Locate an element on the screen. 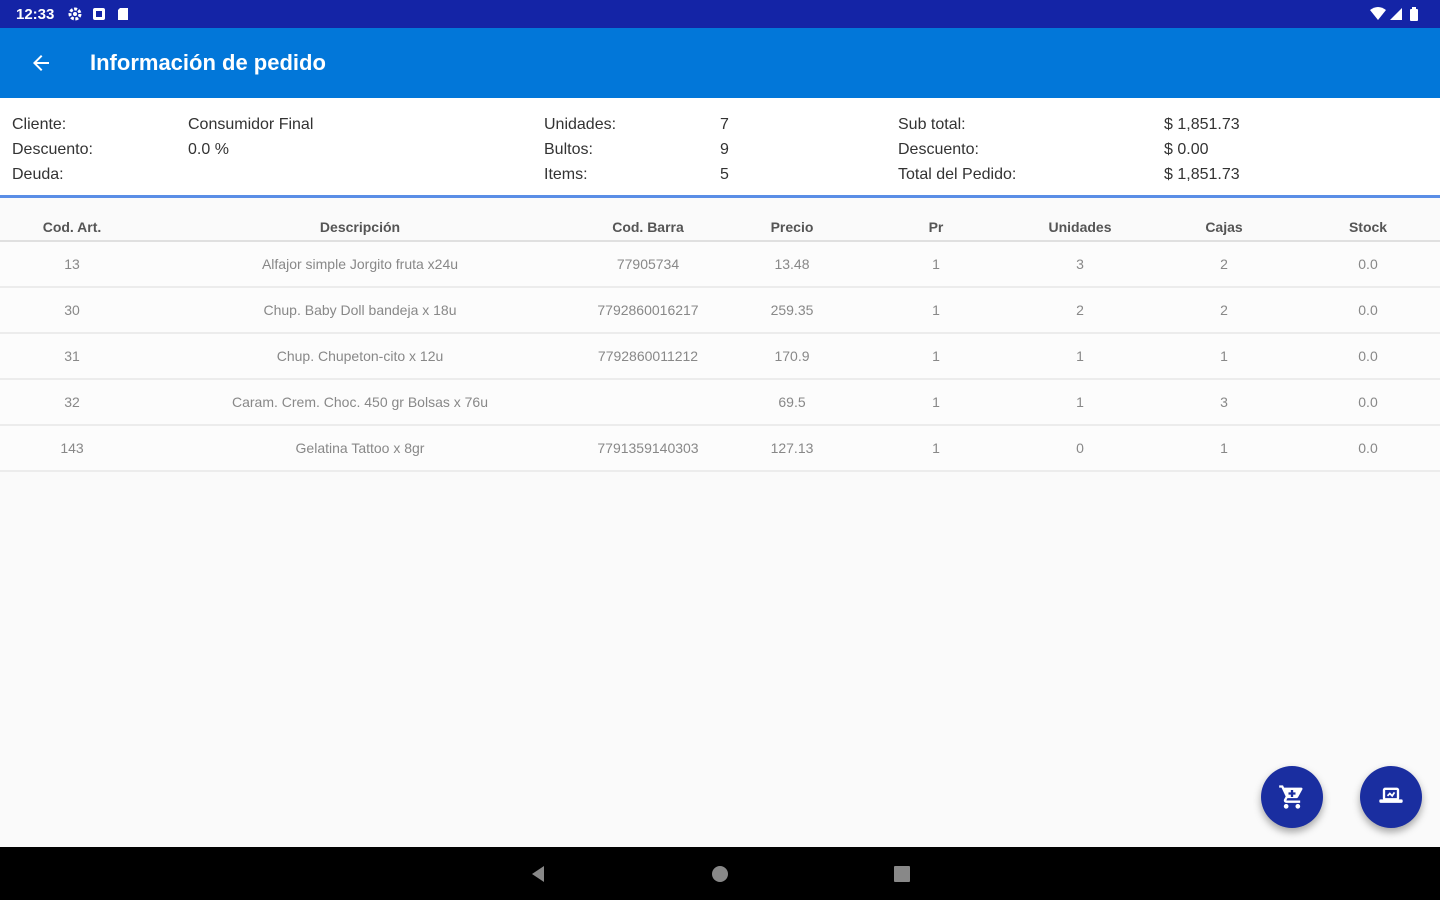 This screenshot has width=1440, height=900. bultos-value: 9 is located at coordinates (724, 149).